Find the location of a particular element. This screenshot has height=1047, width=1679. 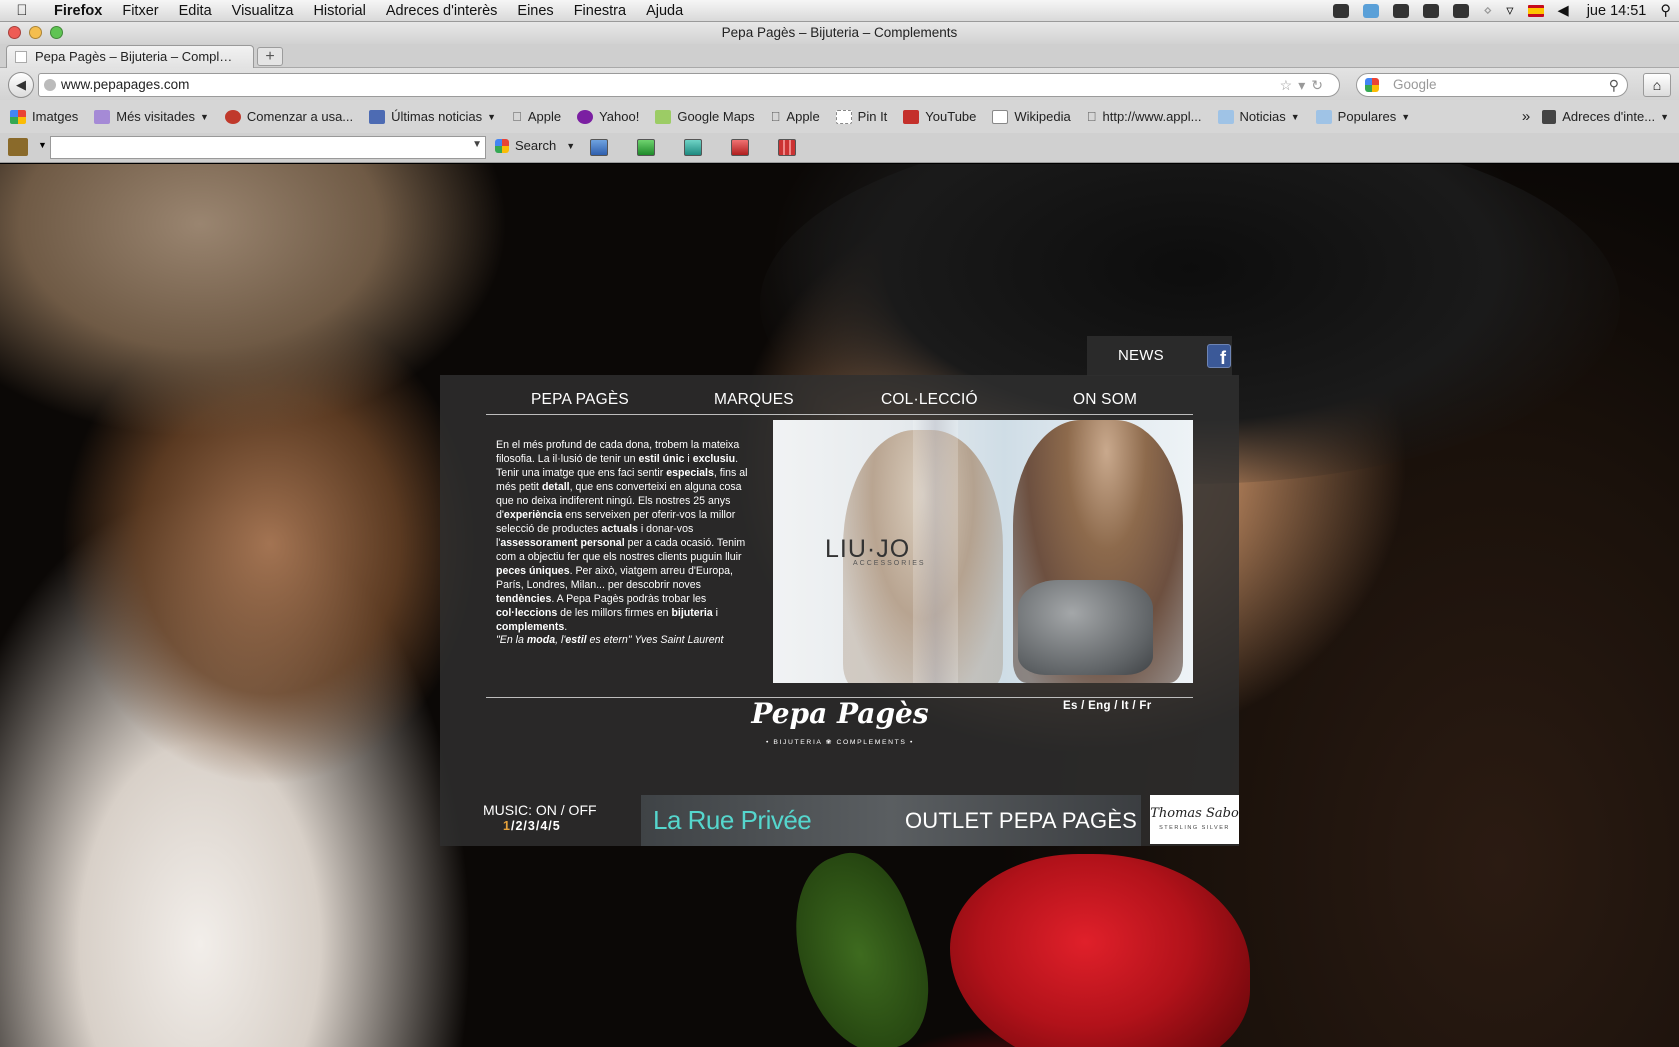

addon-search-button: Search ▼ is located at coordinates (535, 145).